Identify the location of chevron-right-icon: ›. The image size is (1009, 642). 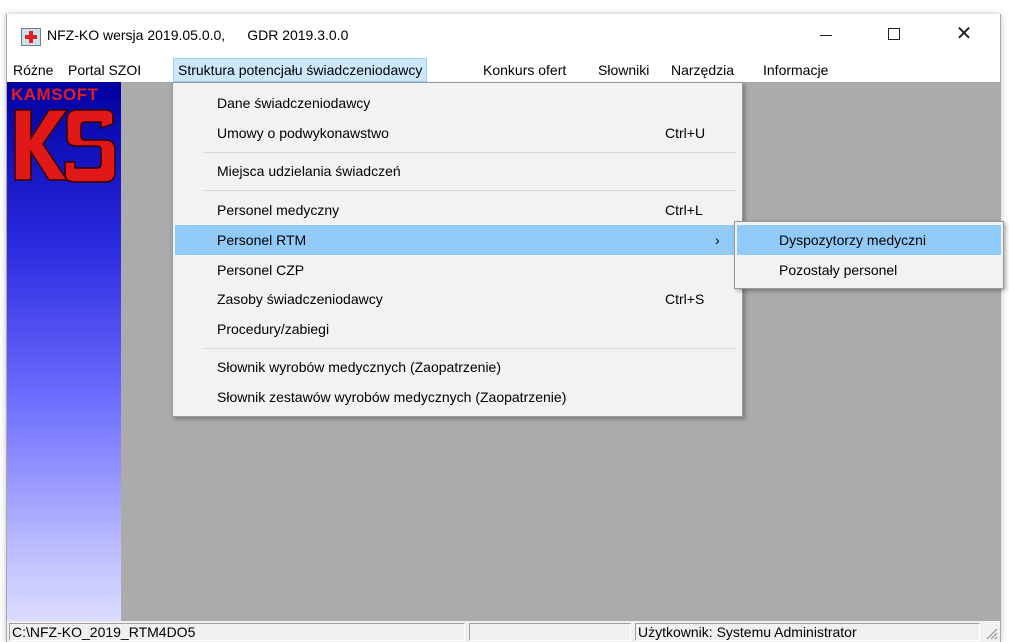
(717, 240).